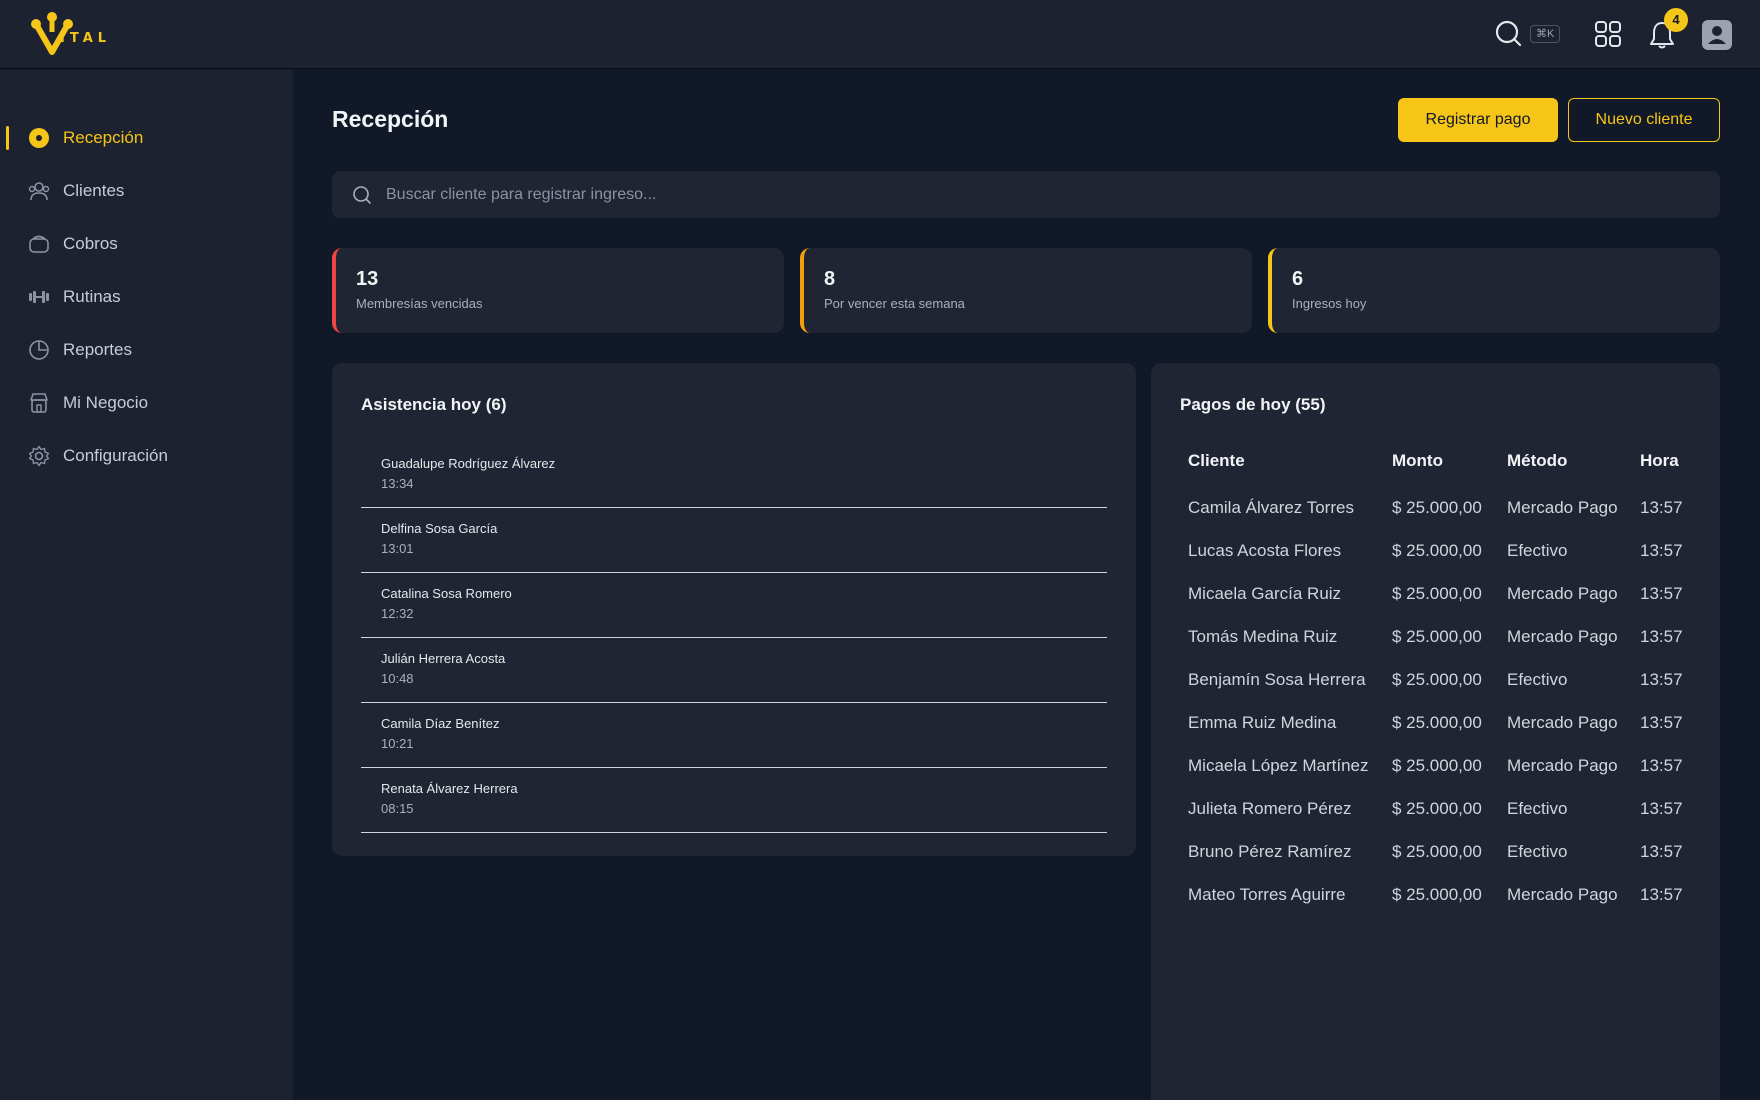 The height and width of the screenshot is (1100, 1760). What do you see at coordinates (1659, 460) in the screenshot?
I see `column-header-time: Hora` at bounding box center [1659, 460].